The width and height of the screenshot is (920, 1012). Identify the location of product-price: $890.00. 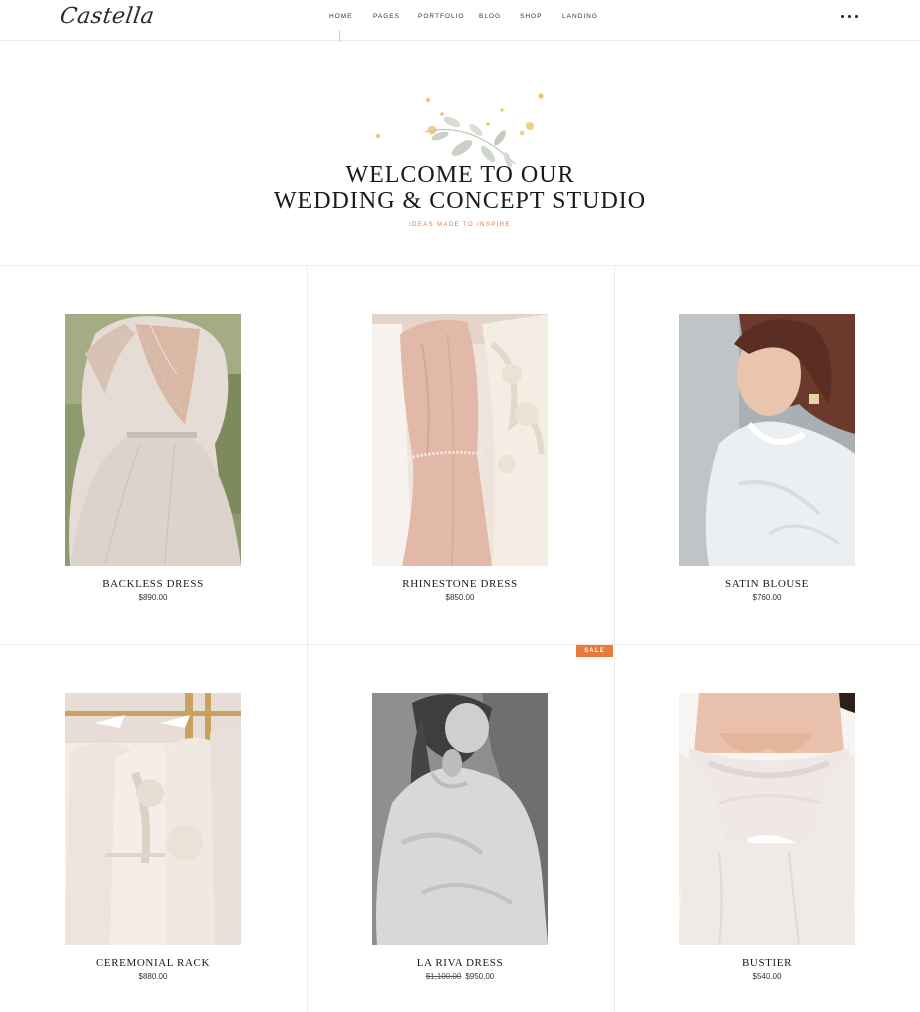
(153, 597).